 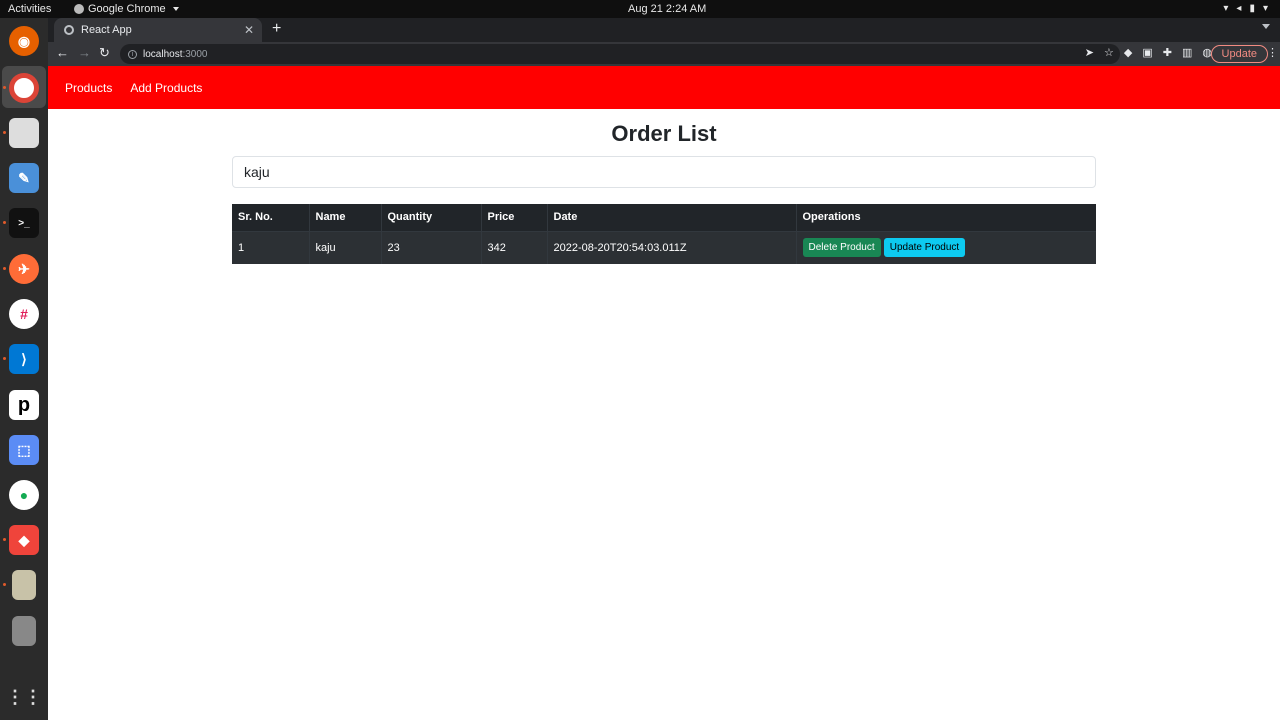 I want to click on caret-down-icon, so click(x=175, y=9).